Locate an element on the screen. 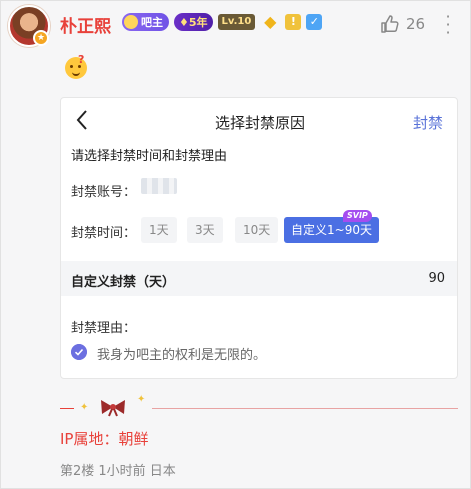 This screenshot has width=471, height=489. like-count: 26 is located at coordinates (416, 24).